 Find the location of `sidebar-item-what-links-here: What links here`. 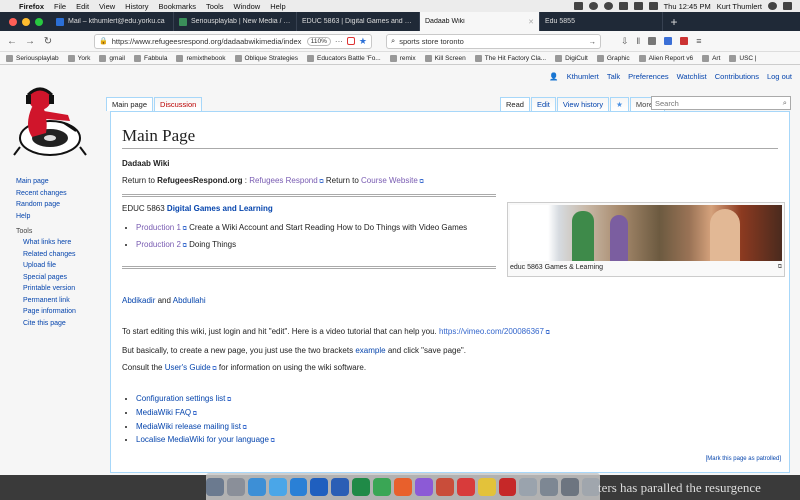

sidebar-item-what-links-here: What links here is located at coordinates (60, 243).